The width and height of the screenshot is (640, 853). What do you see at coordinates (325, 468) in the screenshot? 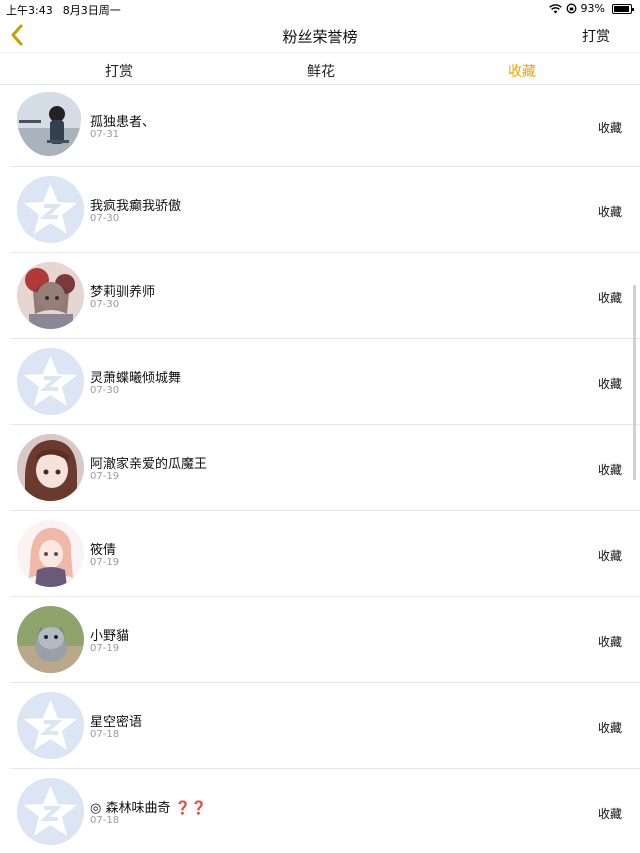
I see `list-item: 阿澈家亲爱的瓜魔王 07-19 收藏` at bounding box center [325, 468].